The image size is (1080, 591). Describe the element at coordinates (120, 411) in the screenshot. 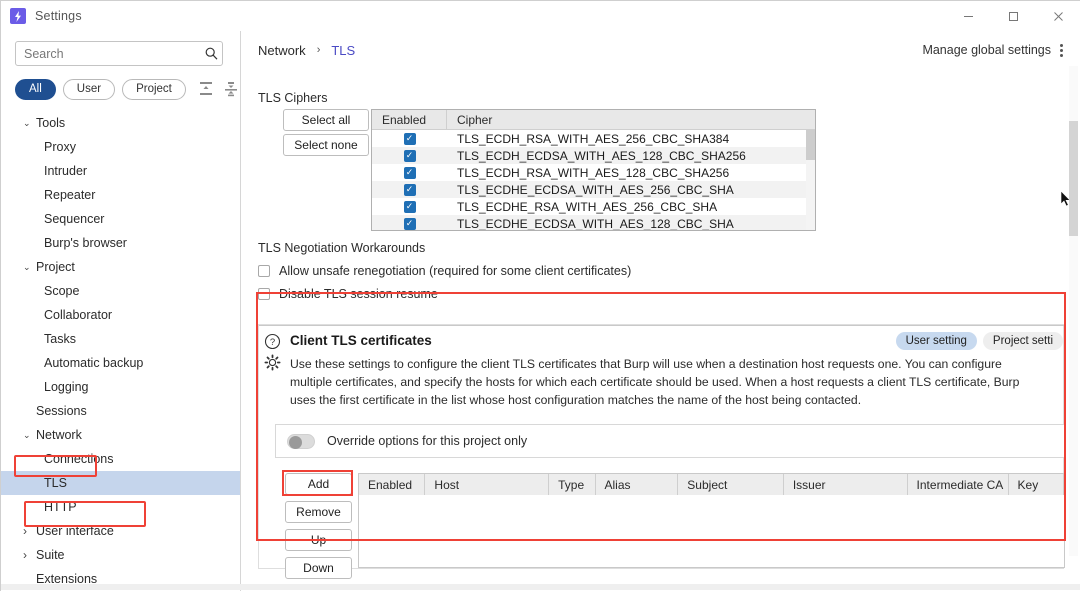

I see `sidebar-item-sessions: Sessions` at that location.